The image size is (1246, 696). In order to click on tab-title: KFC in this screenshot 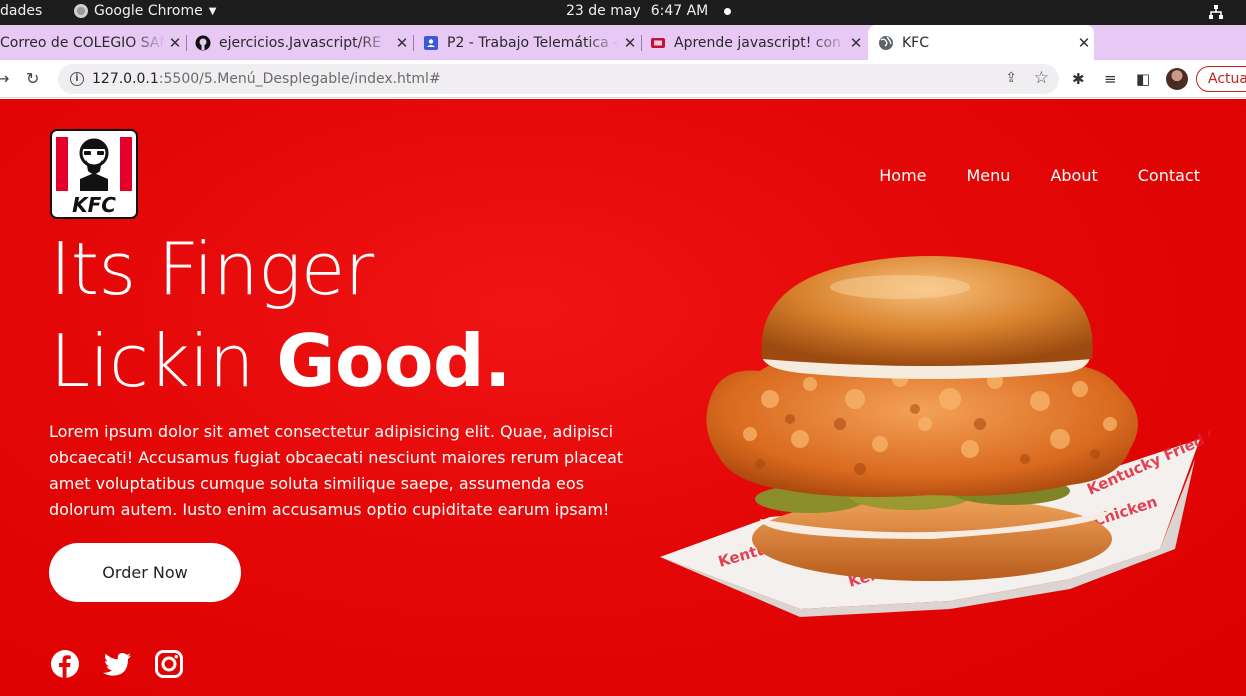, I will do `click(916, 42)`.